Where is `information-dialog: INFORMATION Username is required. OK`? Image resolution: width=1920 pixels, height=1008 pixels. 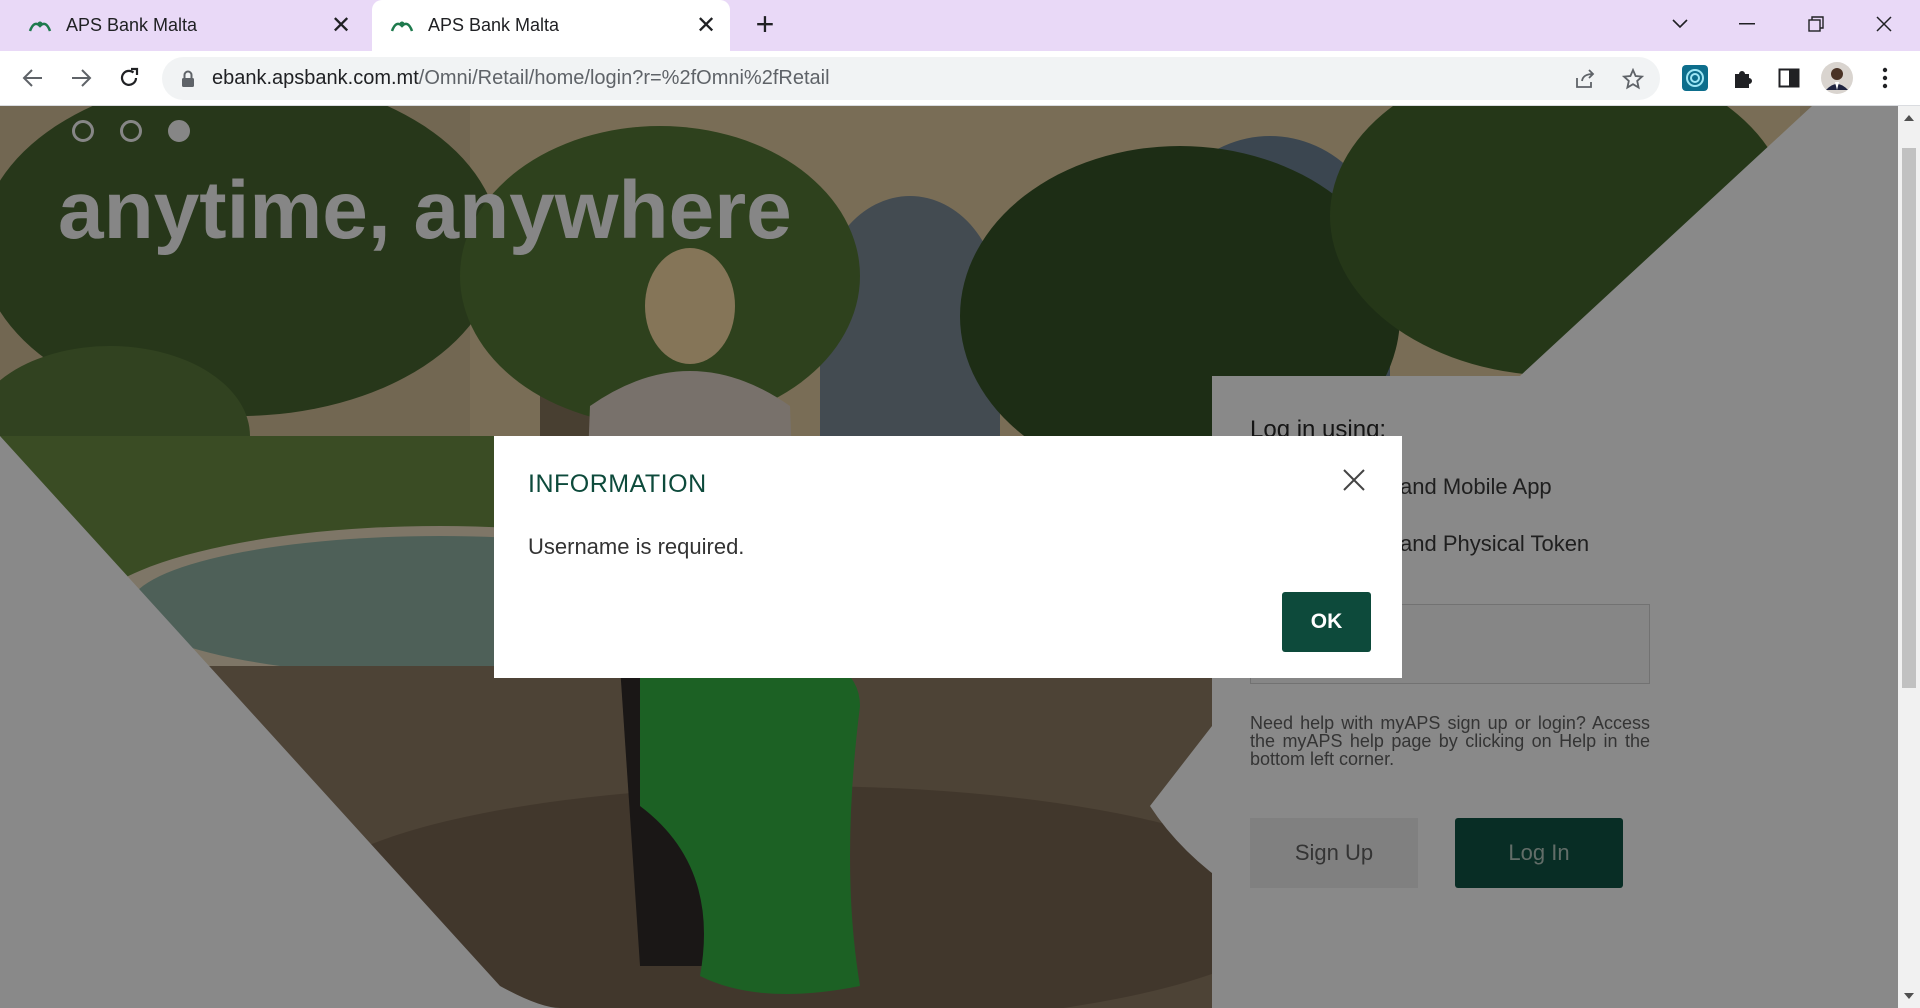
information-dialog: INFORMATION Username is required. OK is located at coordinates (948, 557).